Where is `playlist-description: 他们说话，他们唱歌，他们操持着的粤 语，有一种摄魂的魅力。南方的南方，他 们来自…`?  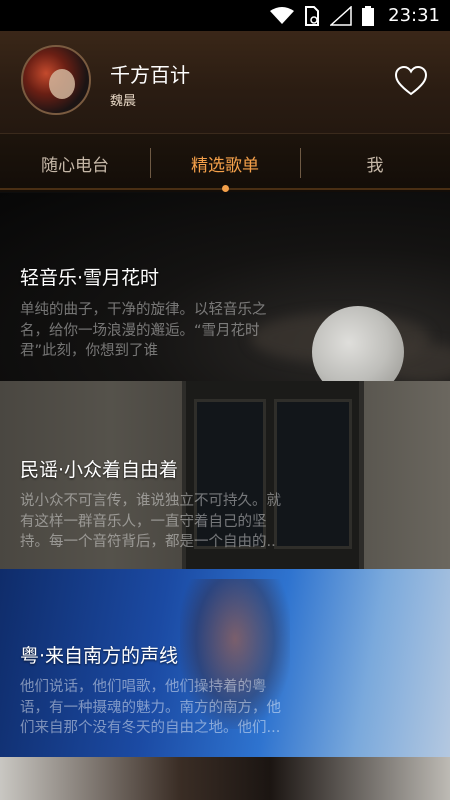 playlist-description: 他们说话，他们唱歌，他们操持着的粤 语，有一种摄魂的魅力。南方的南方，他 们来自… is located at coordinates (150, 707).